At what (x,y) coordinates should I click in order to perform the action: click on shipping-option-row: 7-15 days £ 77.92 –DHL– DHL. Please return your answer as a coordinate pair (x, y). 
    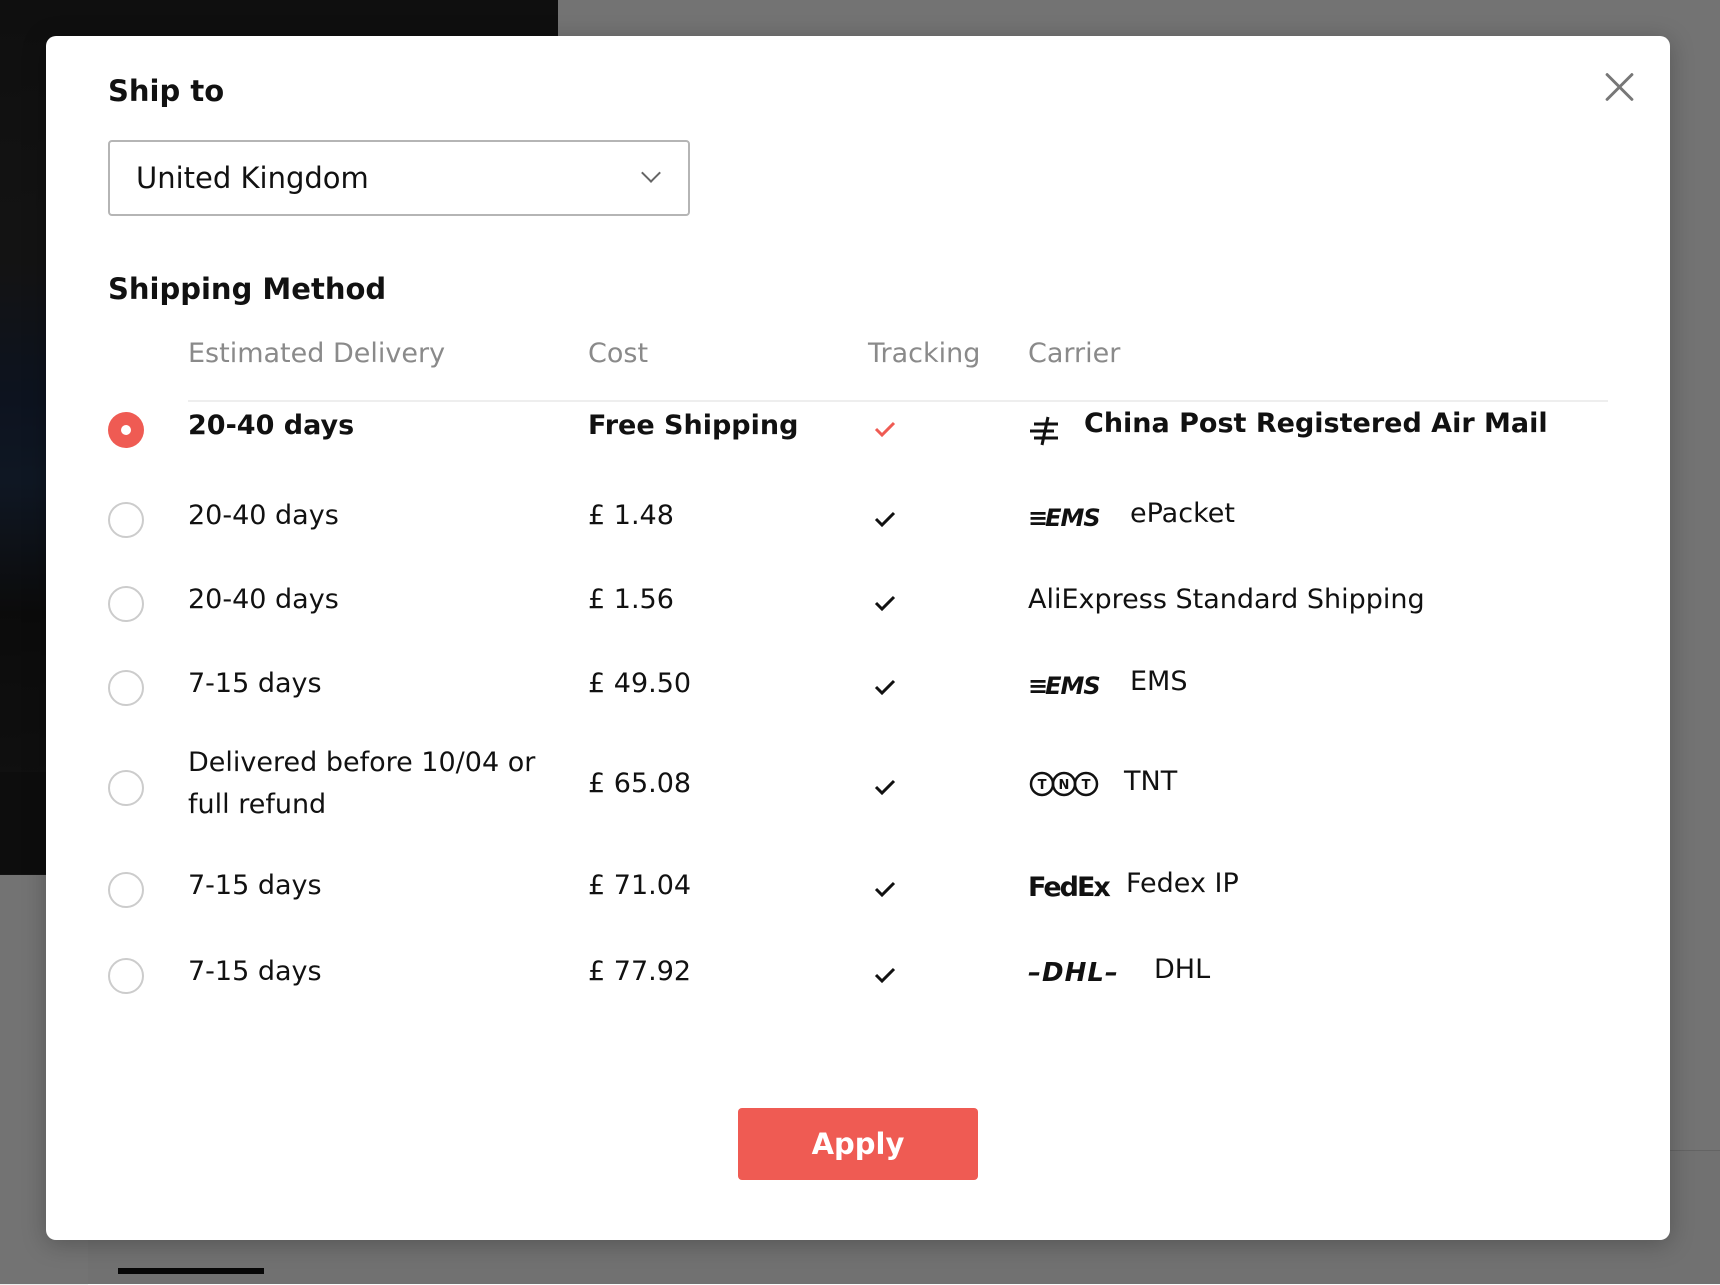
    Looking at the image, I should click on (858, 974).